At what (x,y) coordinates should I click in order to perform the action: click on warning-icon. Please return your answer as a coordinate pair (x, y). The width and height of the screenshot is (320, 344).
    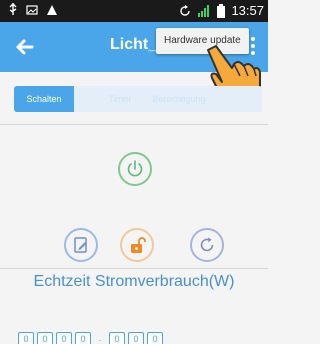
    Looking at the image, I should click on (52, 10).